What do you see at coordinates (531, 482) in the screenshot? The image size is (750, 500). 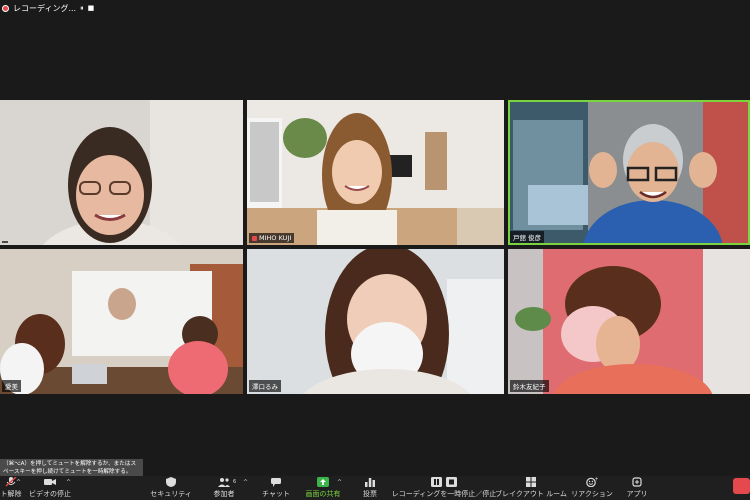 I see `grid-icon` at bounding box center [531, 482].